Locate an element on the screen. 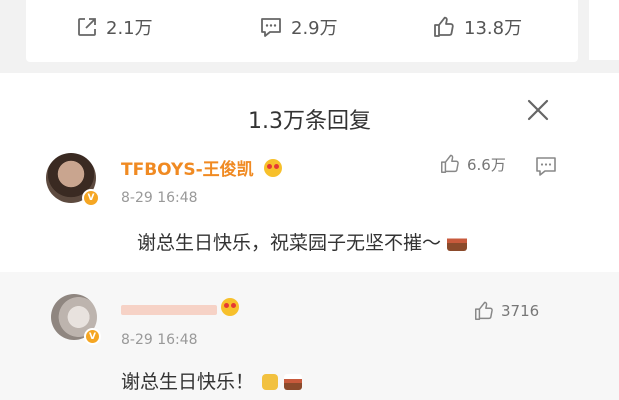 The image size is (619, 400). like-button: 13.8万 is located at coordinates (477, 27).